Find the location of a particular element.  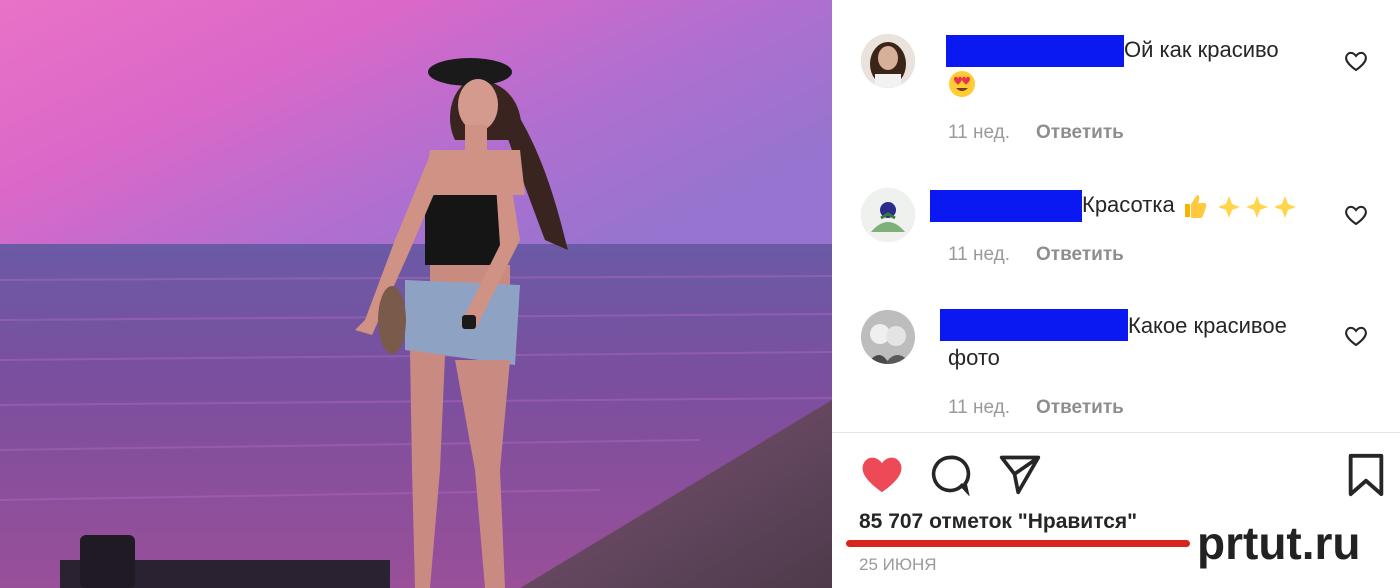

comment-icon is located at coordinates (950, 474).